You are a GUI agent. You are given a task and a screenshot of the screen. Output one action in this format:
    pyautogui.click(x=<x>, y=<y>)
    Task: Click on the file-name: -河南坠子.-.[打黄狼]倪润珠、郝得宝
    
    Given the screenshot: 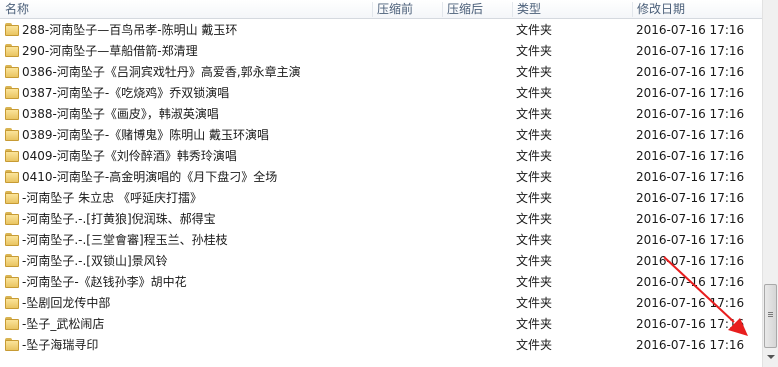 What is the action you would take?
    pyautogui.click(x=119, y=219)
    